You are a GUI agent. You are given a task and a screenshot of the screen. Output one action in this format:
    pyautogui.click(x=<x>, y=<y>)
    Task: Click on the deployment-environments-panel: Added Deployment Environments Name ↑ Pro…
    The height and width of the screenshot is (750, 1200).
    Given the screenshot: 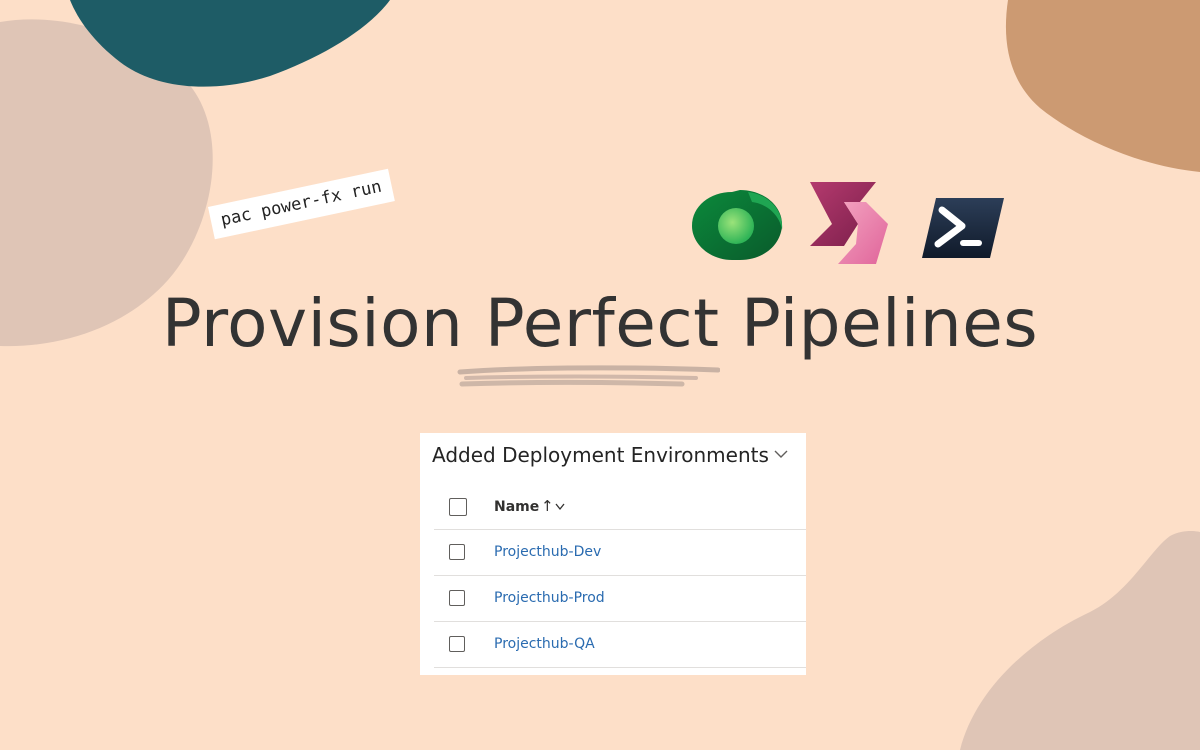 What is the action you would take?
    pyautogui.click(x=613, y=554)
    